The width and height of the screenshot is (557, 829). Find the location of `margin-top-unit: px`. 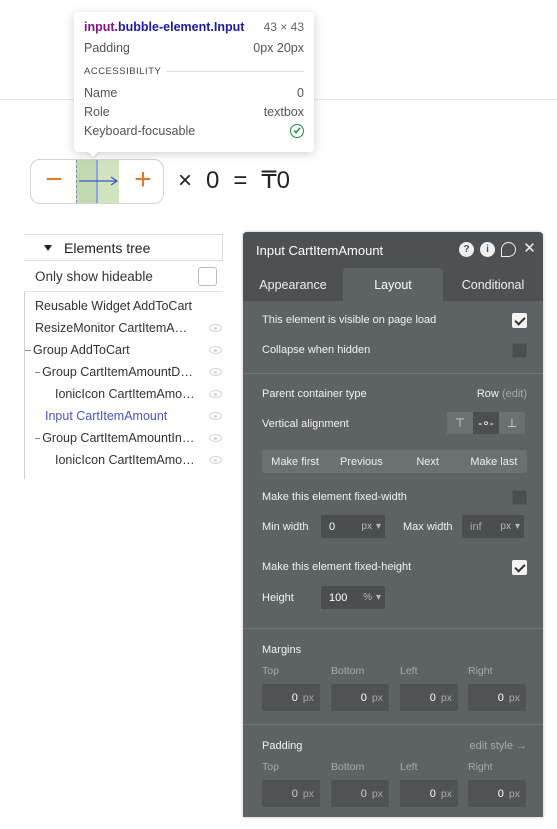

margin-top-unit: px is located at coordinates (308, 697).